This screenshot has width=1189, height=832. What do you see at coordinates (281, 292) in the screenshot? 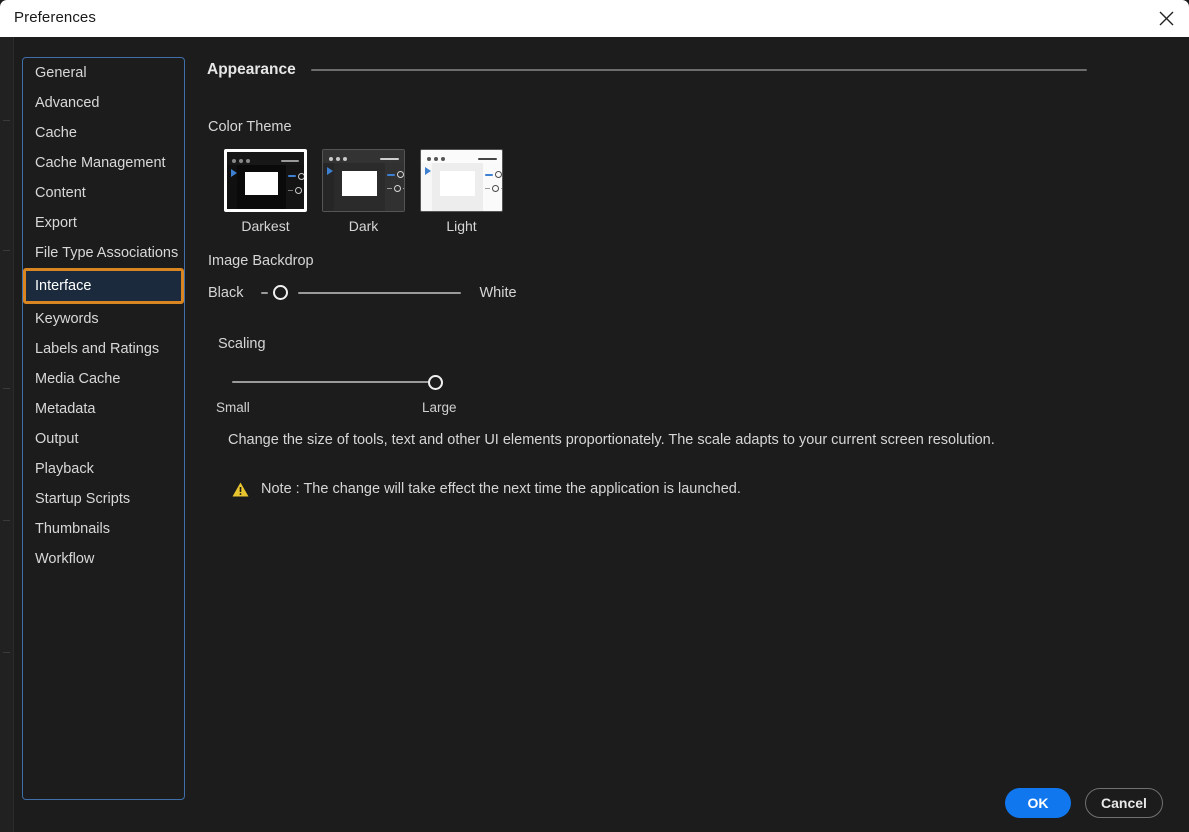
I see `image-backdrop-slider-handle` at bounding box center [281, 292].